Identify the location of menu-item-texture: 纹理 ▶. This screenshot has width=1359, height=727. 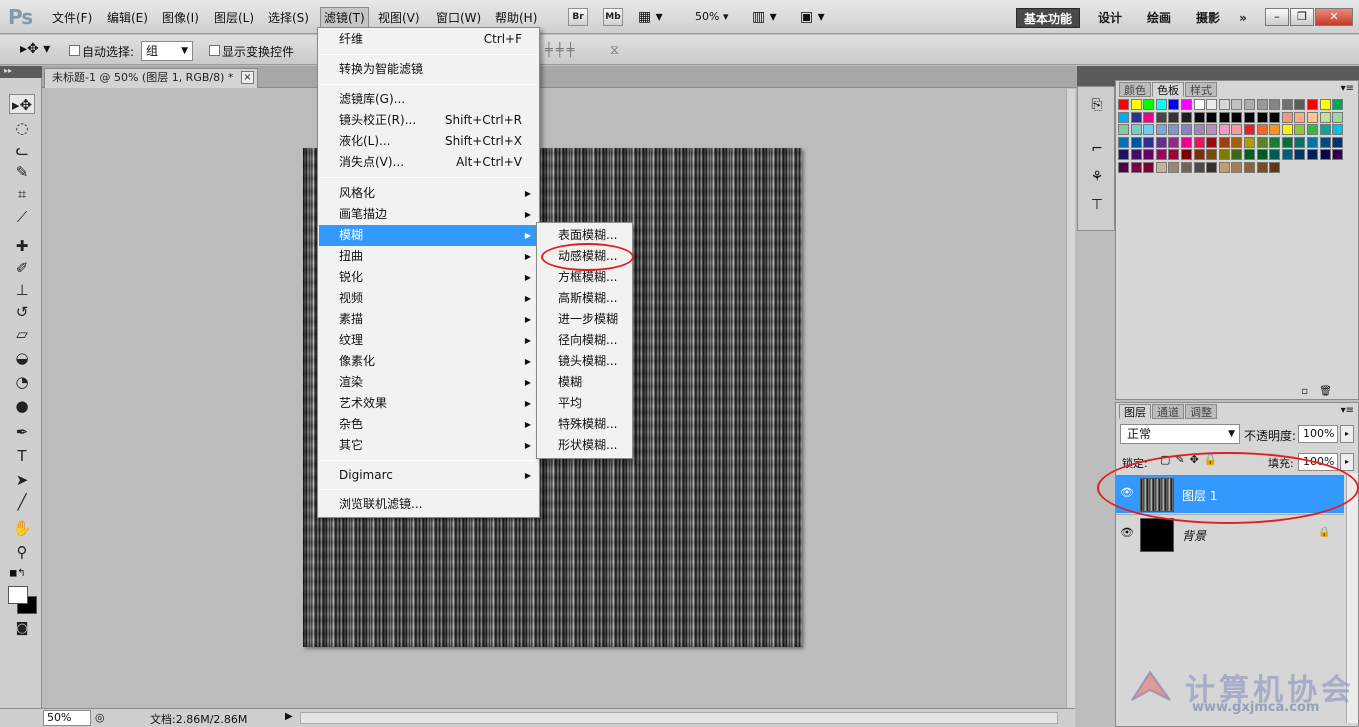
(428, 340).